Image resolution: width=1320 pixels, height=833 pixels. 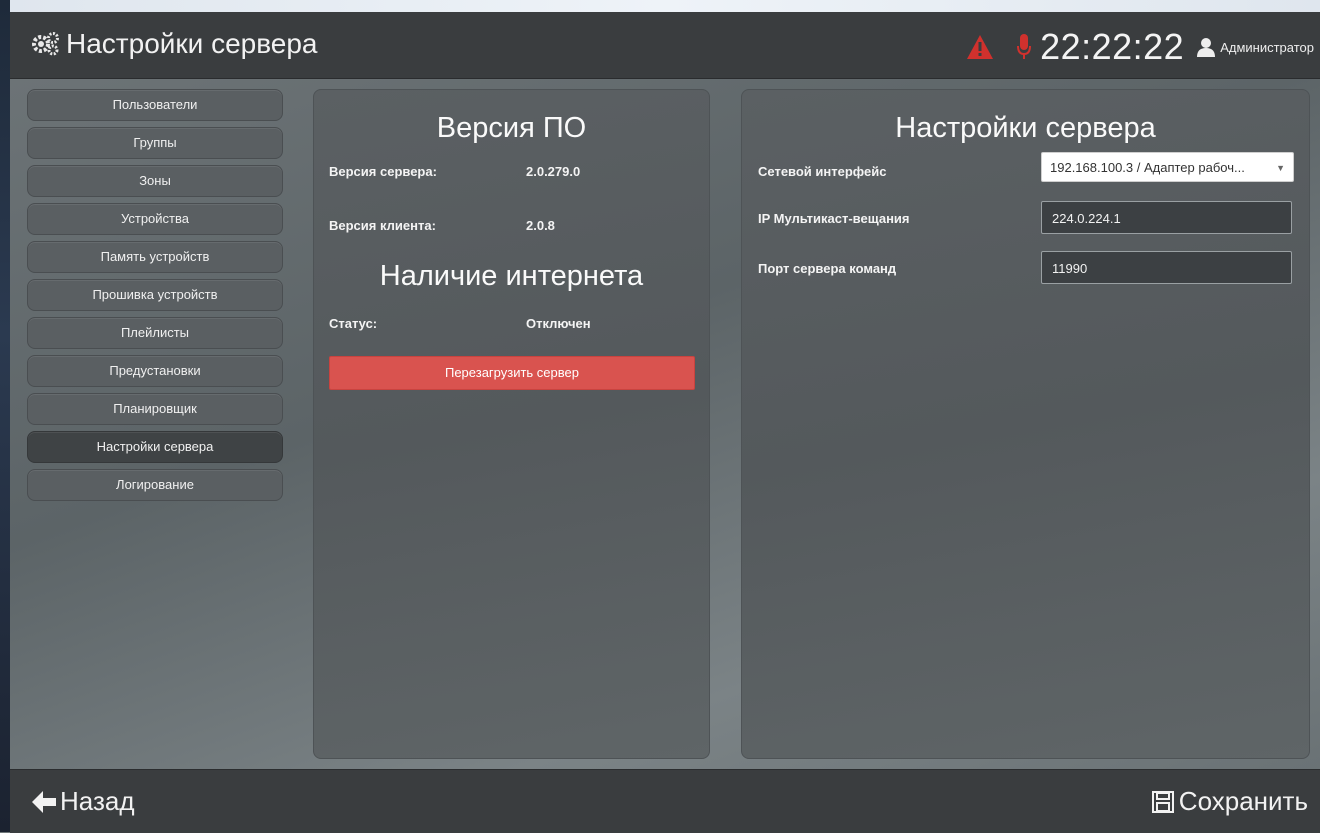 What do you see at coordinates (512, 373) in the screenshot?
I see `reboot-server-button: Перезагрузить сервер` at bounding box center [512, 373].